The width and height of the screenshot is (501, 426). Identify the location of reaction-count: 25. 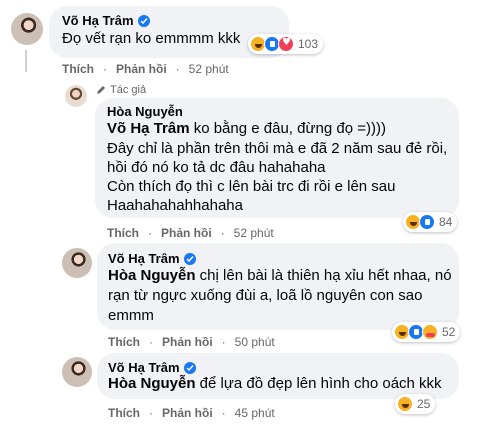
(424, 404).